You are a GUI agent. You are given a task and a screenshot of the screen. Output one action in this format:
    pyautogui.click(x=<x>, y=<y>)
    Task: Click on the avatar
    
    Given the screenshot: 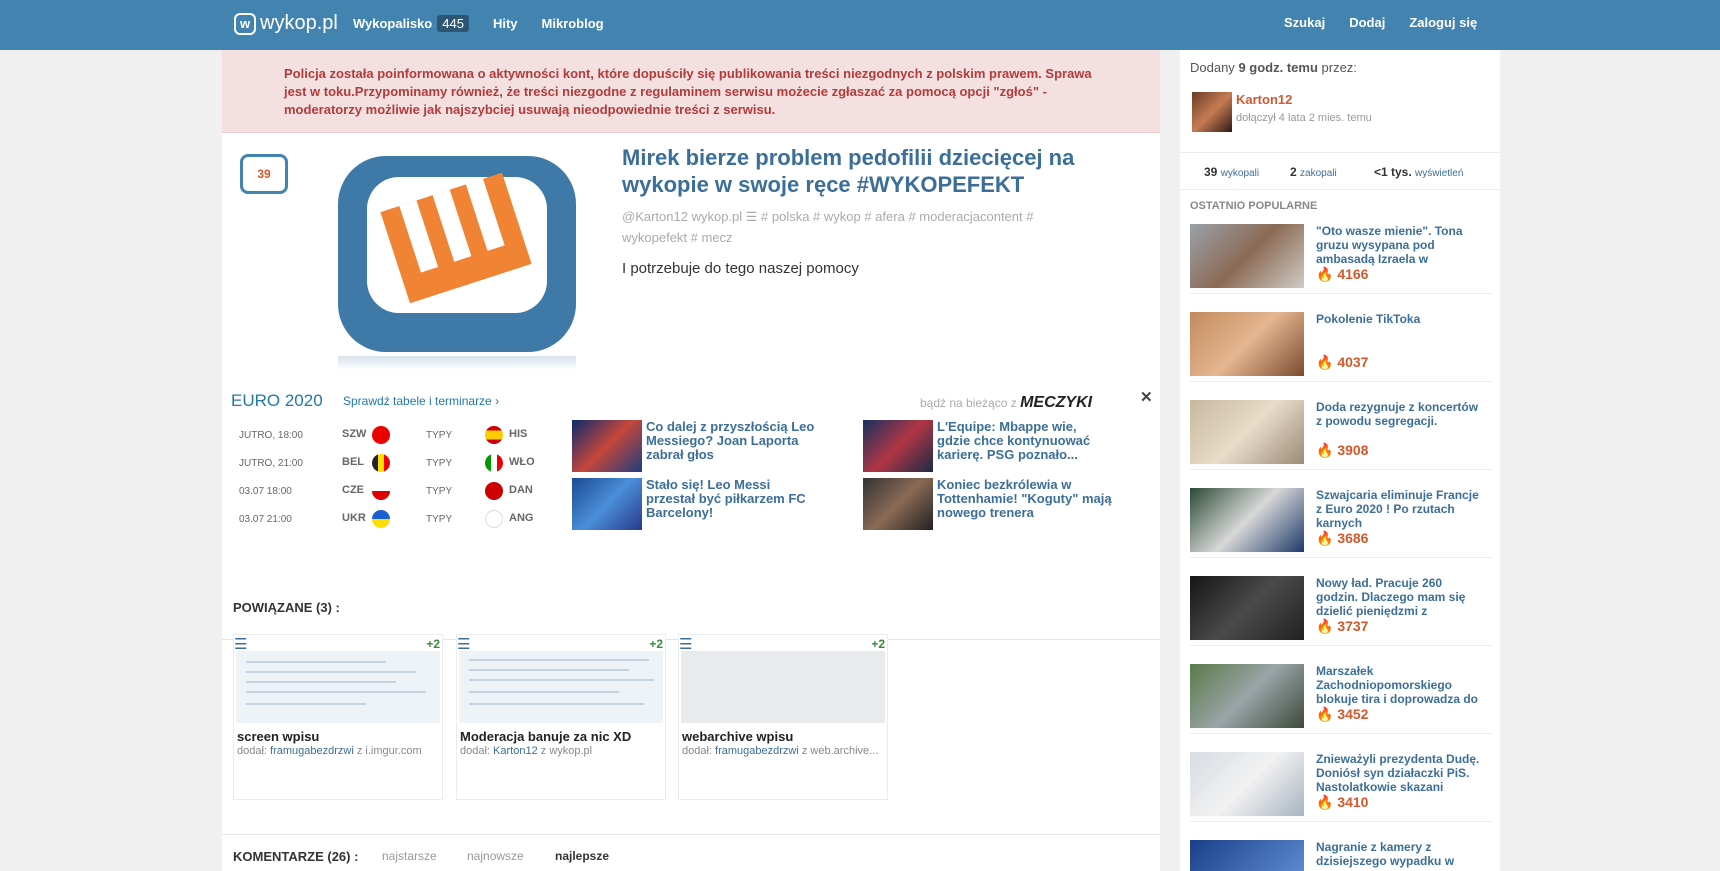 What is the action you would take?
    pyautogui.click(x=1212, y=112)
    